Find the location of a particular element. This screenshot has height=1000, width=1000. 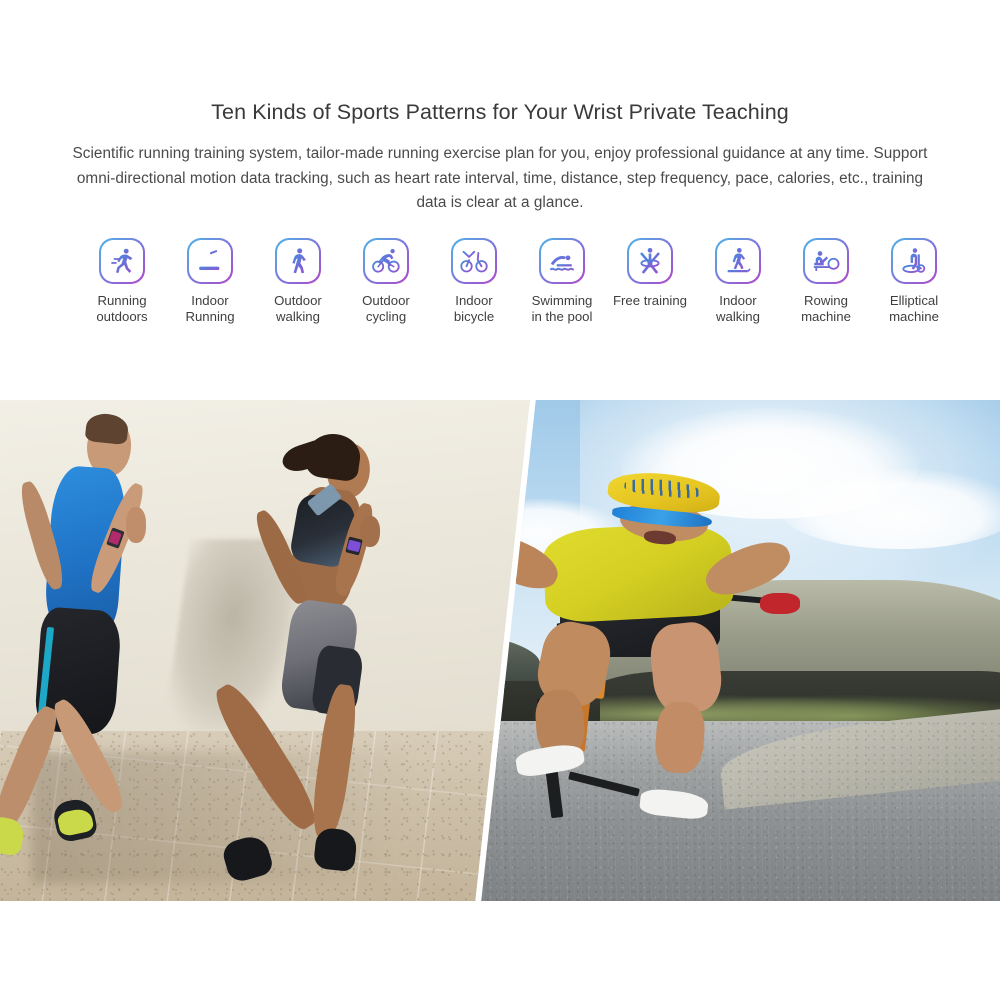

indoor-walking-icon is located at coordinates (738, 261).